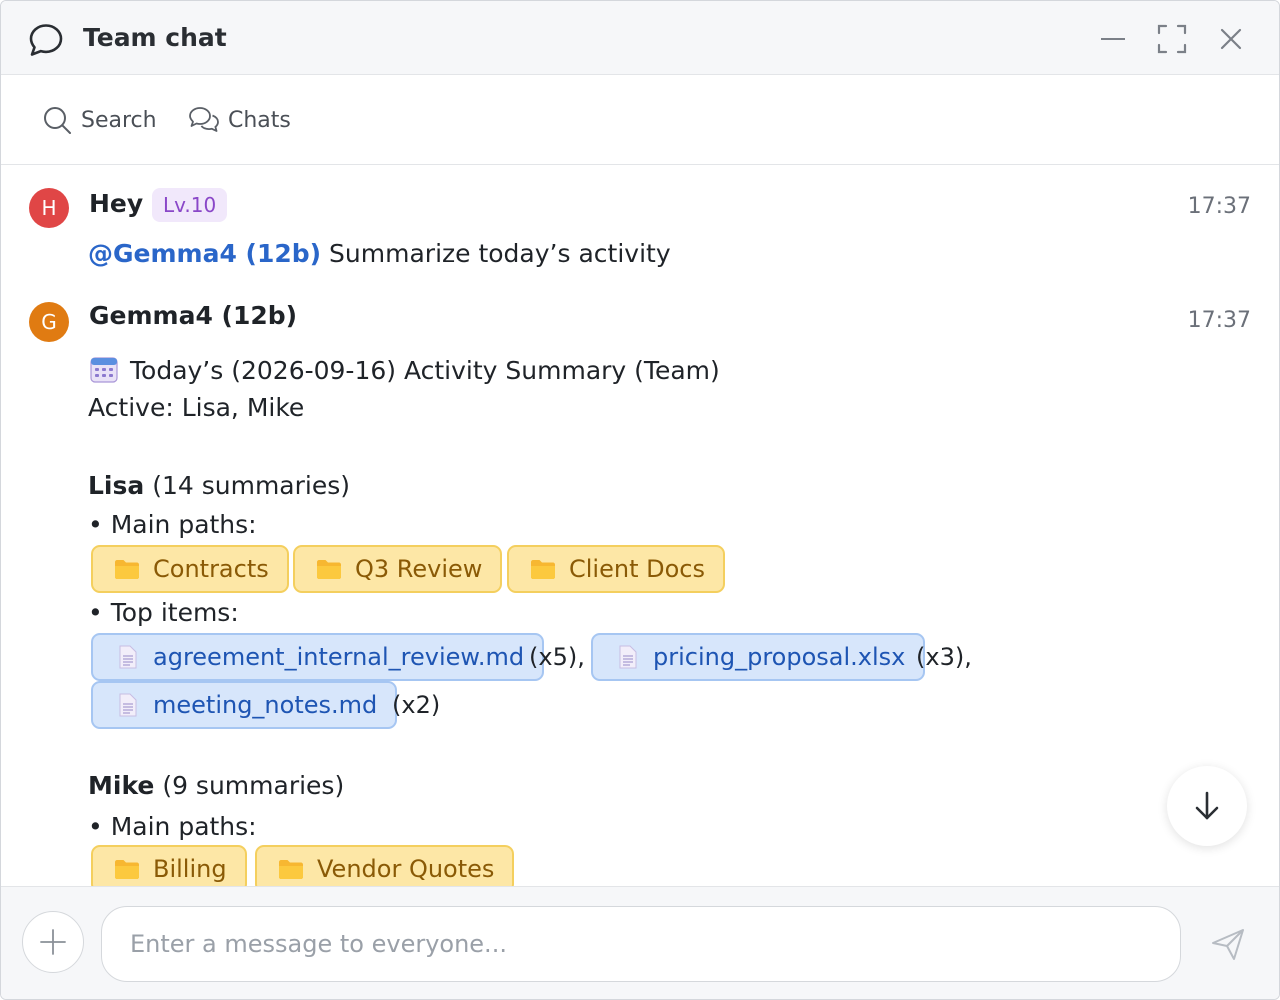 The height and width of the screenshot is (1000, 1280). What do you see at coordinates (57, 120) in the screenshot?
I see `search-icon` at bounding box center [57, 120].